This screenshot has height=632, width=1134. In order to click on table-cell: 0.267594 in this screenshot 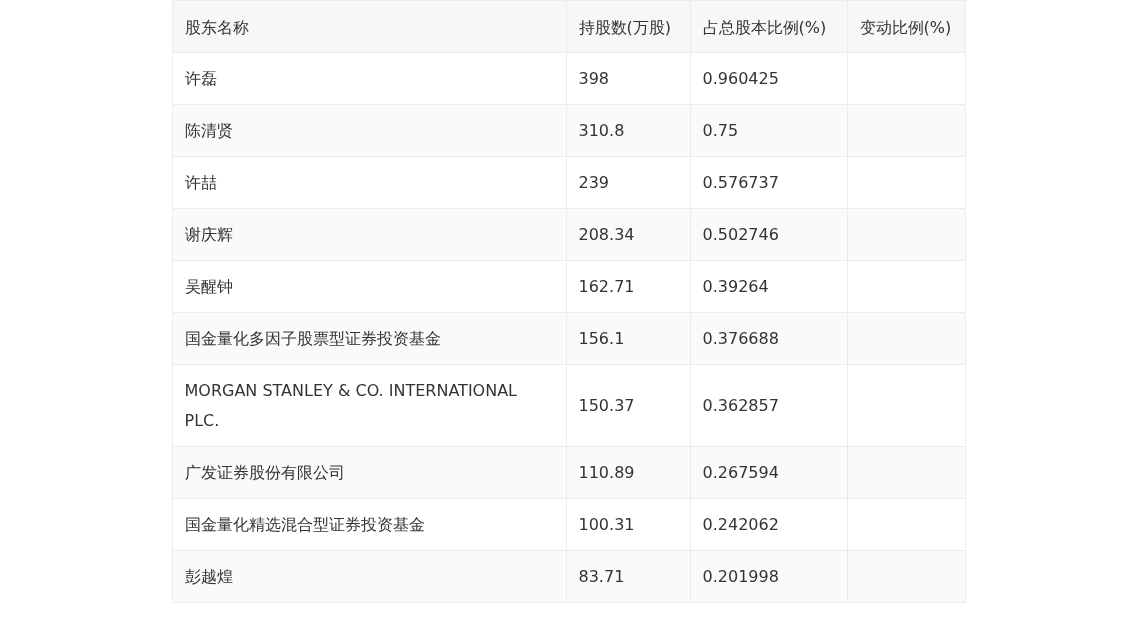, I will do `click(768, 472)`.